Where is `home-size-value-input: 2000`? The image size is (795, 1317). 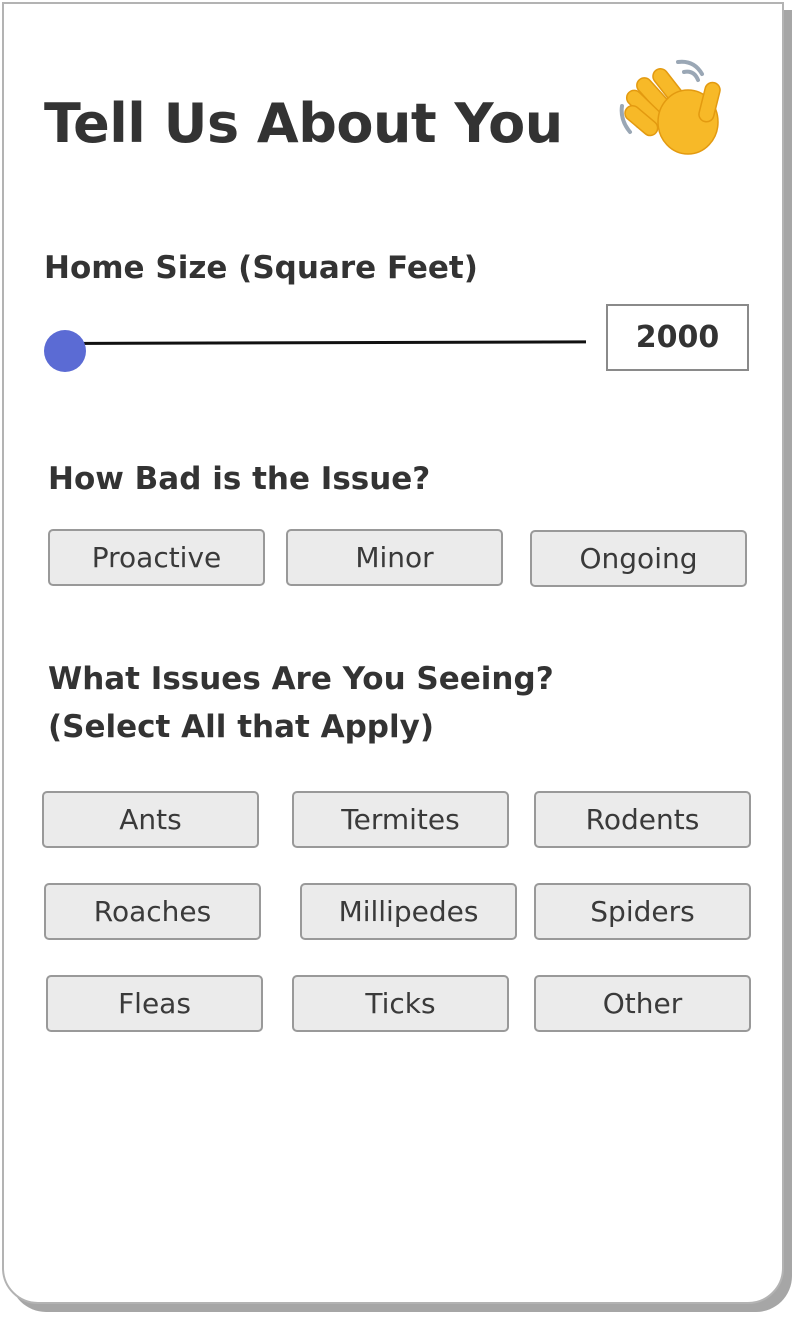 home-size-value-input: 2000 is located at coordinates (677, 337).